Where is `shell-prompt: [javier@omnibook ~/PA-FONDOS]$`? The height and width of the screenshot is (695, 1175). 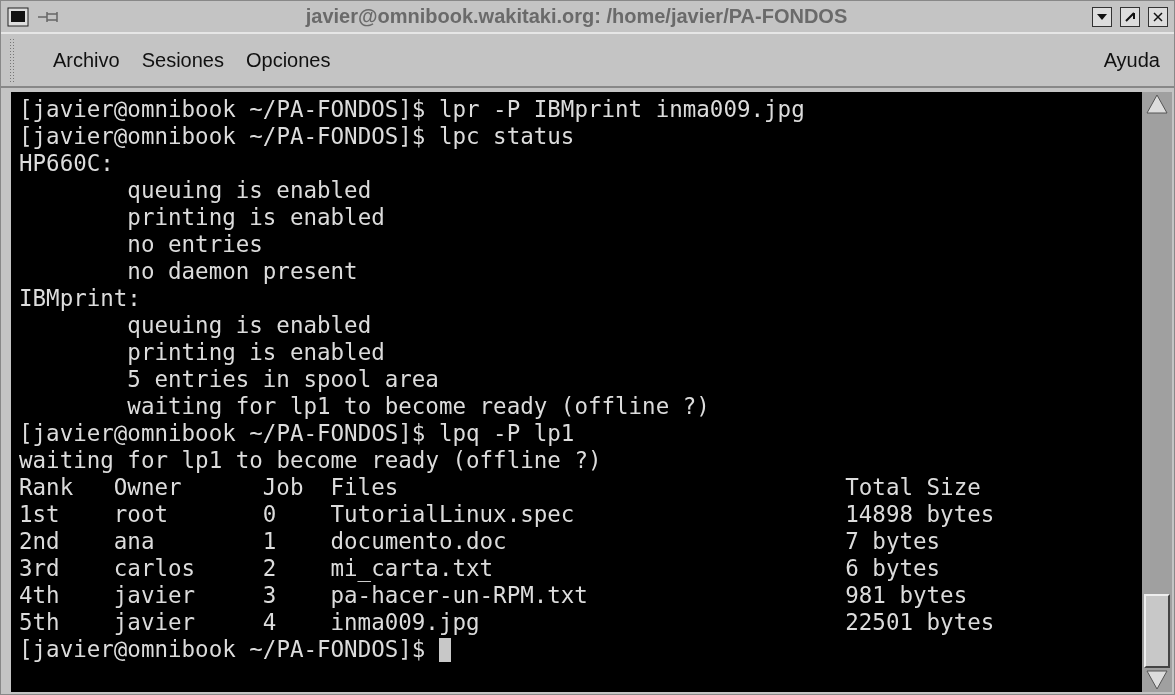 shell-prompt: [javier@omnibook ~/PA-FONDOS]$ is located at coordinates (222, 649).